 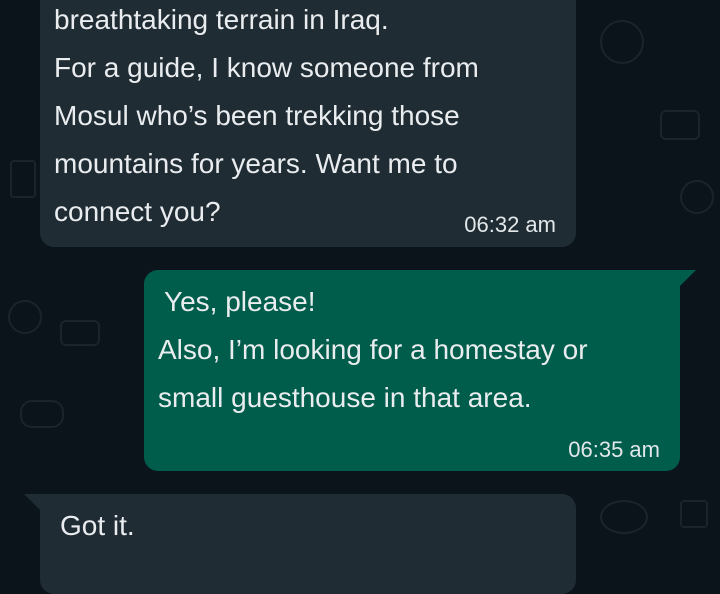 I want to click on message-timestamp: 06:35 am, so click(x=614, y=449).